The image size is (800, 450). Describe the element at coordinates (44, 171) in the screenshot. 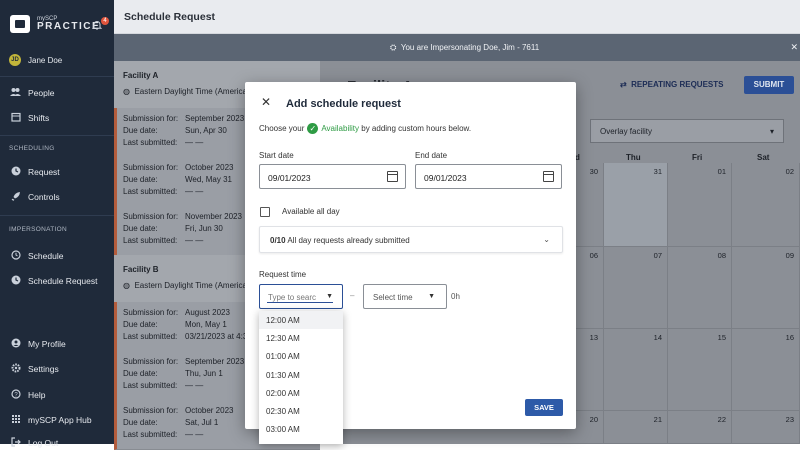

I see `sidebar-item-label: Request` at that location.